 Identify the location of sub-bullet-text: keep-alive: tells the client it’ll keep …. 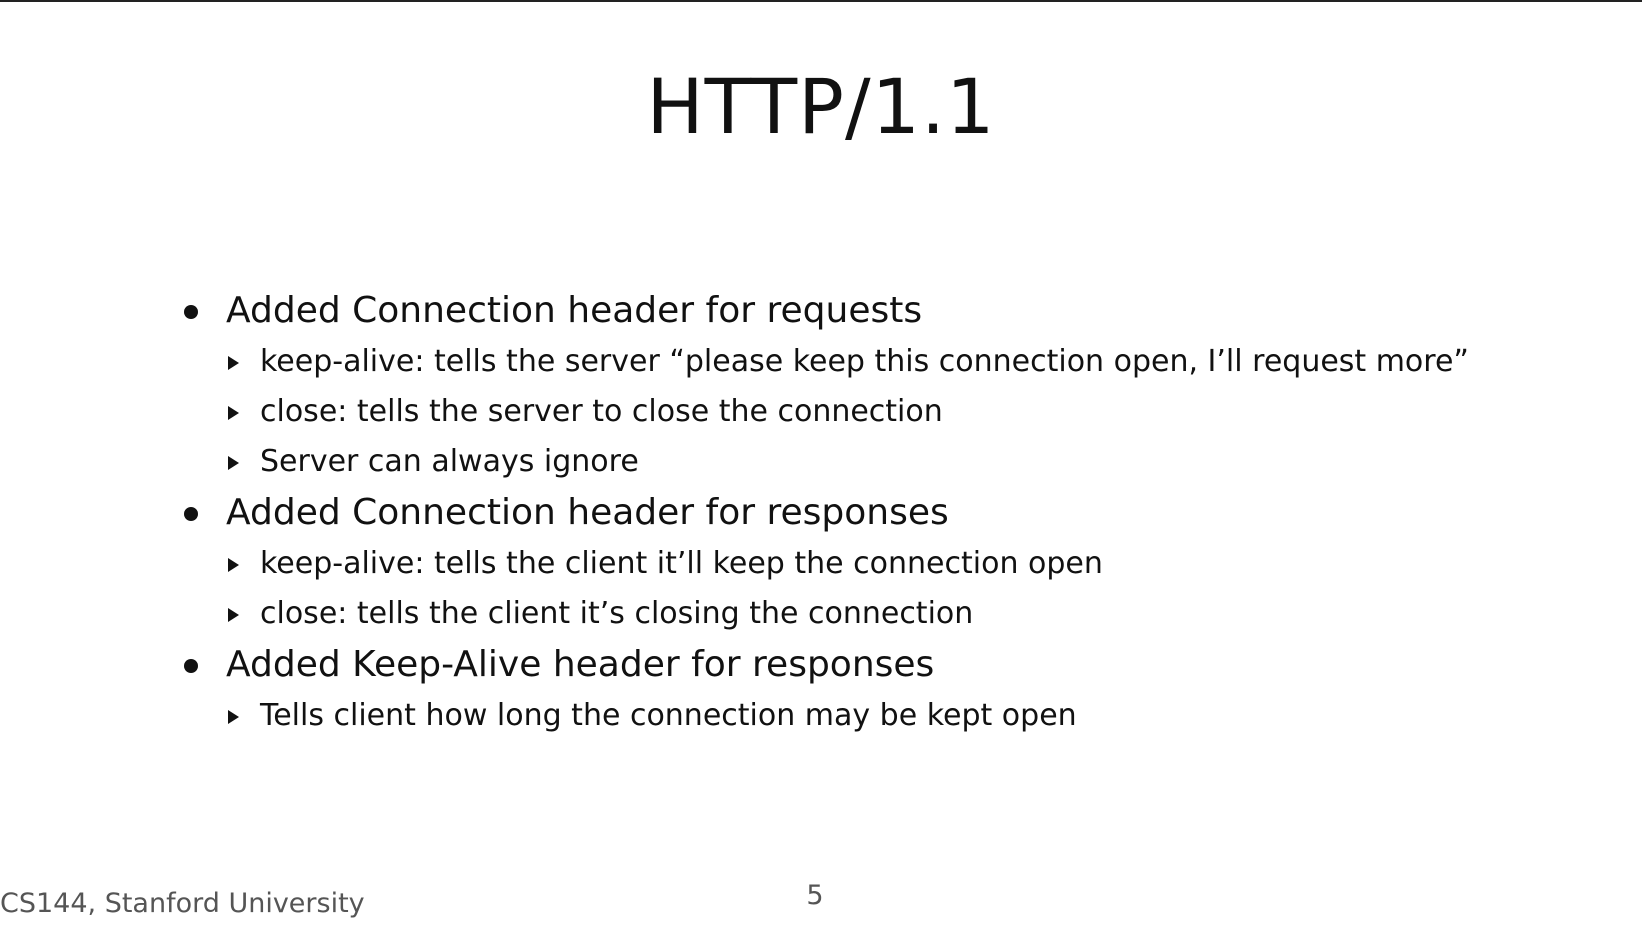
(681, 563).